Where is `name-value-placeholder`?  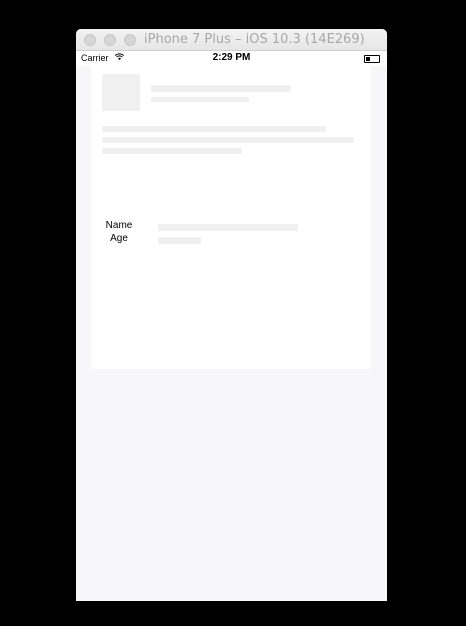 name-value-placeholder is located at coordinates (228, 227).